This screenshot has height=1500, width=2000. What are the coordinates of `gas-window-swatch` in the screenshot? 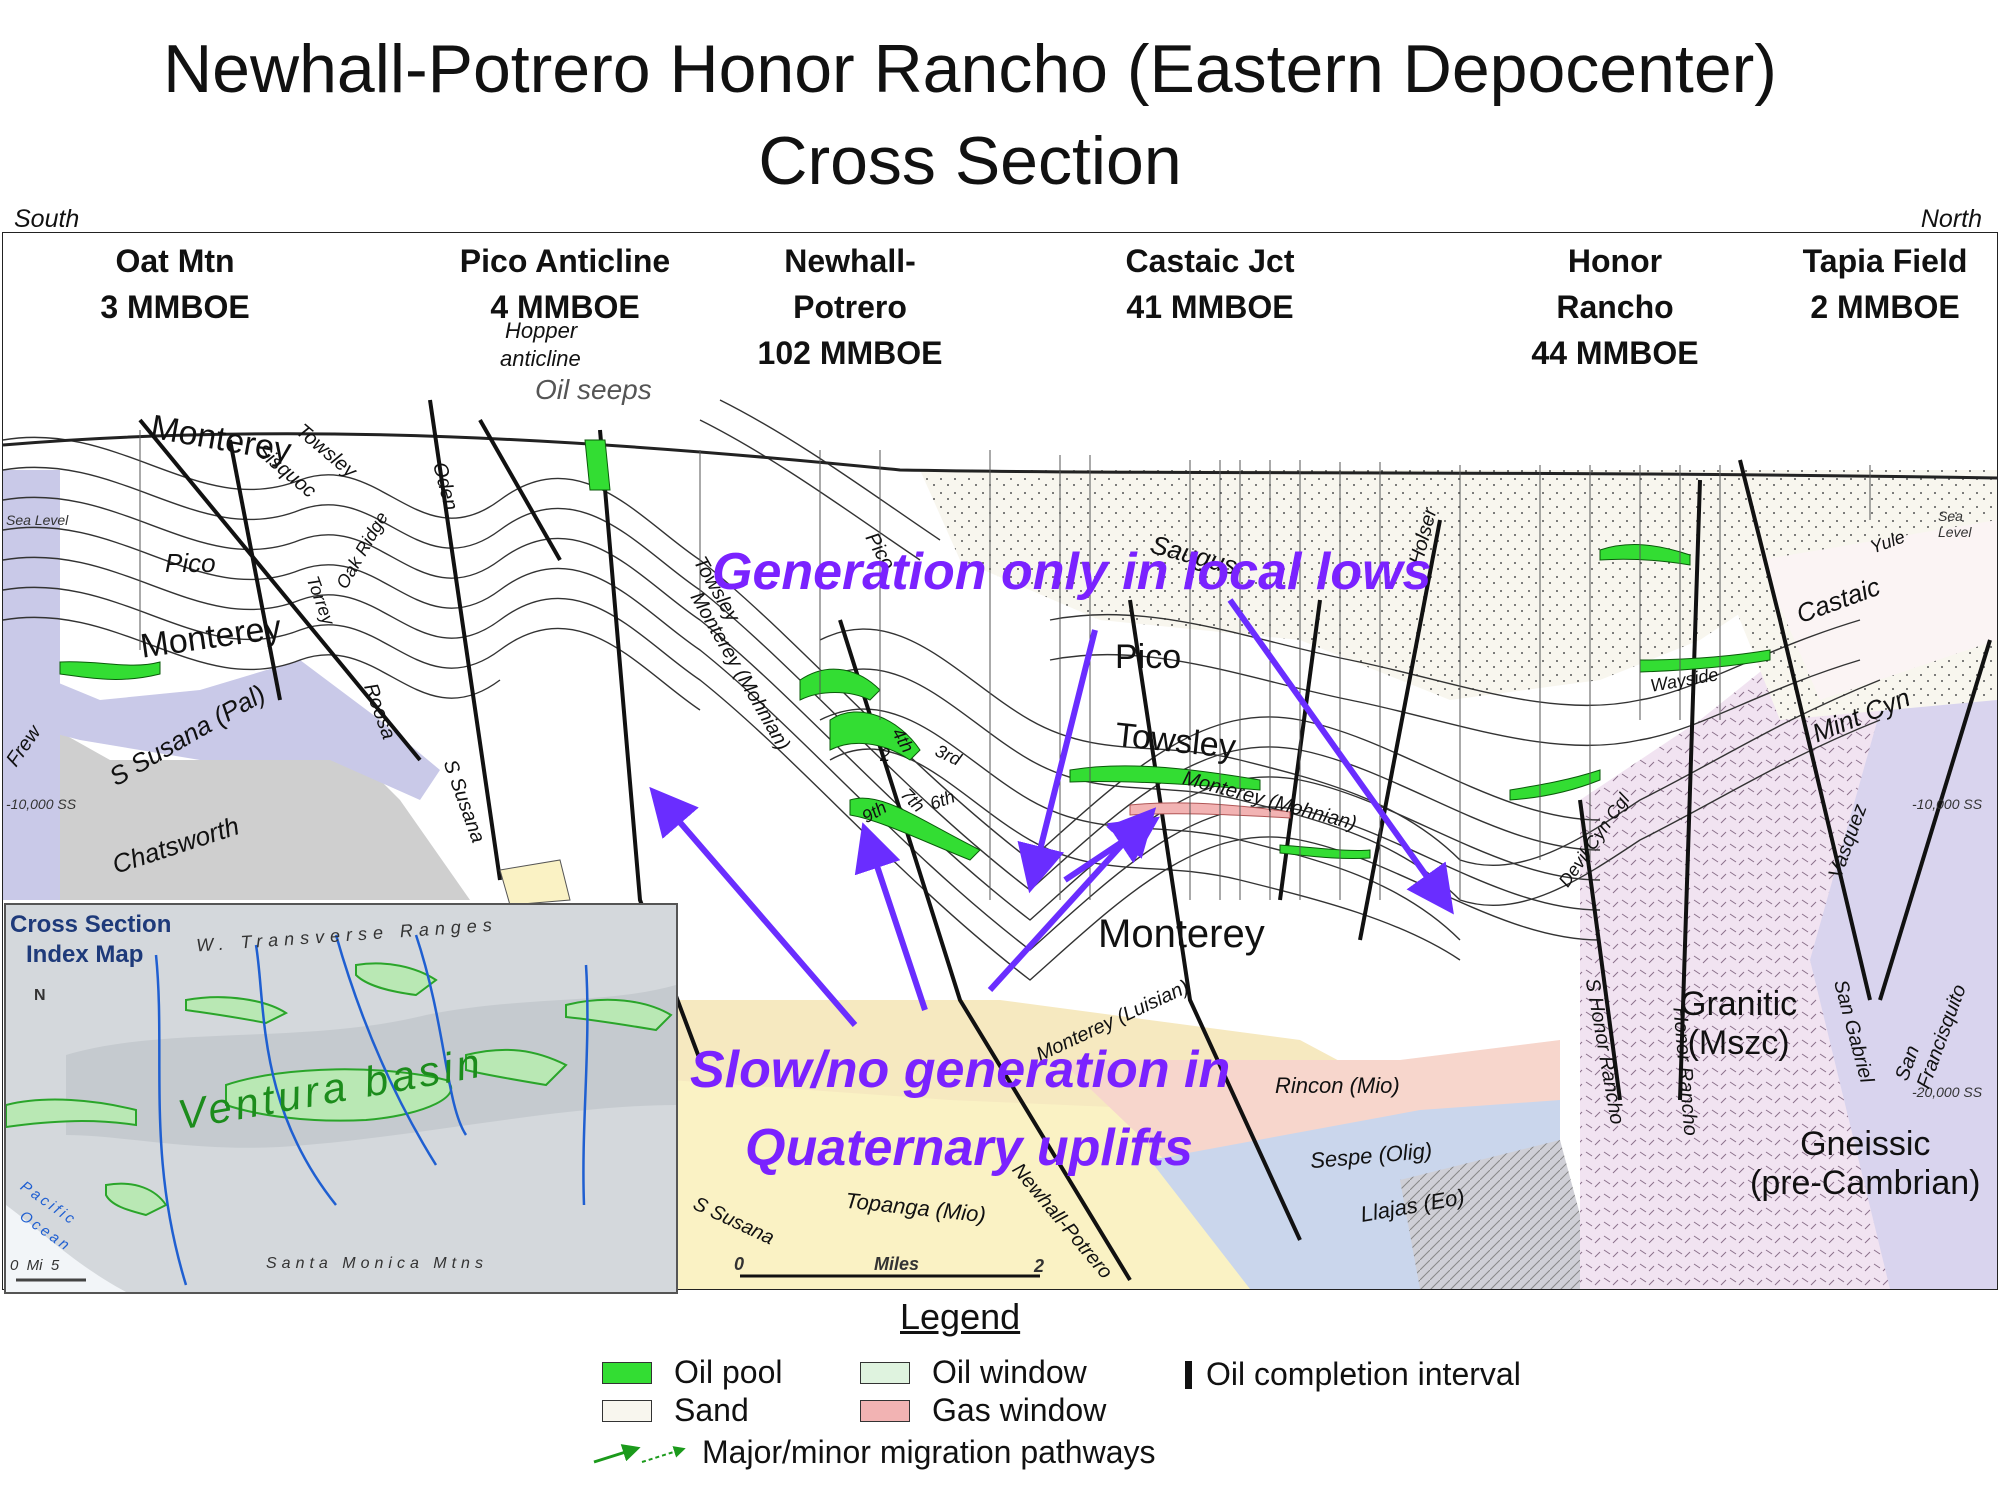 It's located at (885, 1410).